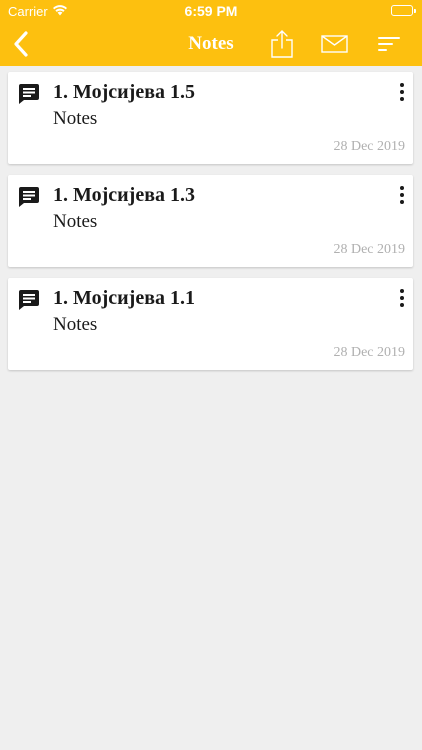 Image resolution: width=422 pixels, height=750 pixels. I want to click on page-title: Notes, so click(211, 43).